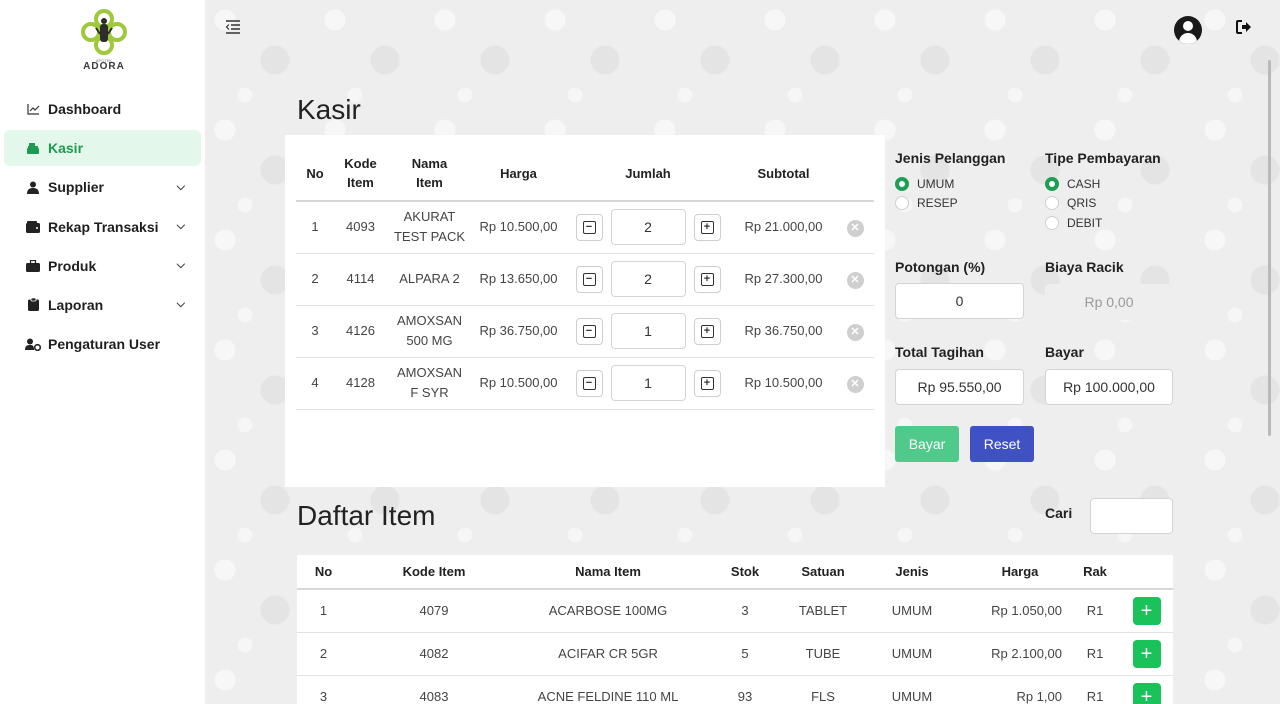  What do you see at coordinates (1002, 444) in the screenshot?
I see `reset-button: Reset` at bounding box center [1002, 444].